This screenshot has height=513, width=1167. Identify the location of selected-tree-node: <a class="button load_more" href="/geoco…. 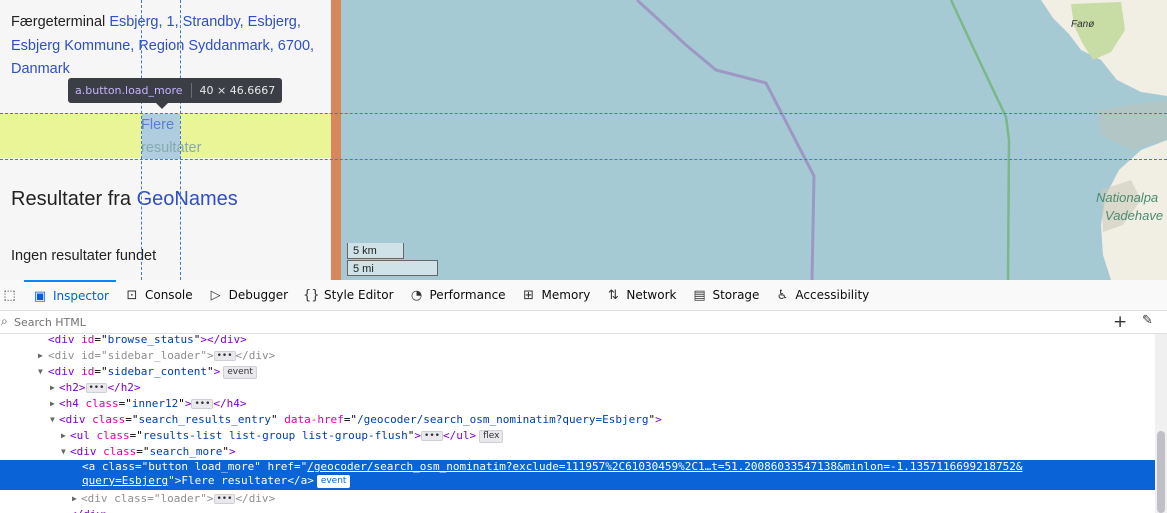
(577, 475).